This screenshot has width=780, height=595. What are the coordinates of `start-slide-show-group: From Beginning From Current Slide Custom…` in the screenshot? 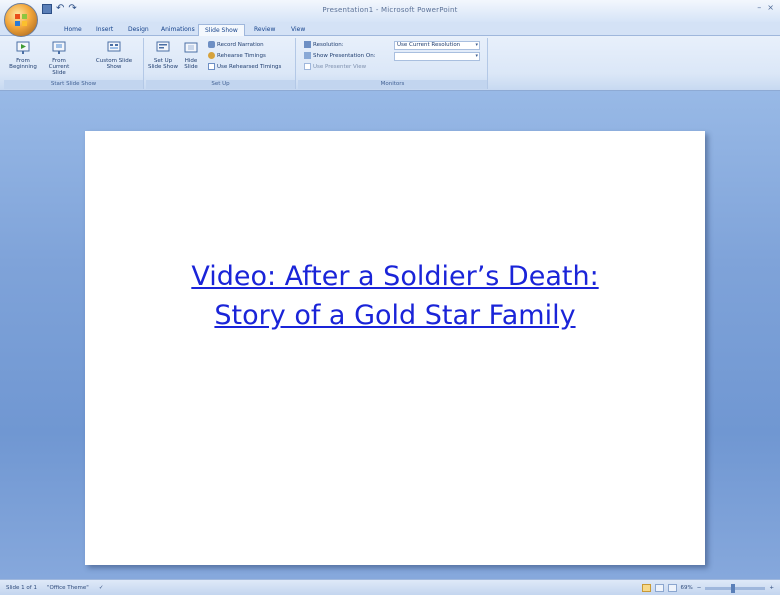 It's located at (74, 63).